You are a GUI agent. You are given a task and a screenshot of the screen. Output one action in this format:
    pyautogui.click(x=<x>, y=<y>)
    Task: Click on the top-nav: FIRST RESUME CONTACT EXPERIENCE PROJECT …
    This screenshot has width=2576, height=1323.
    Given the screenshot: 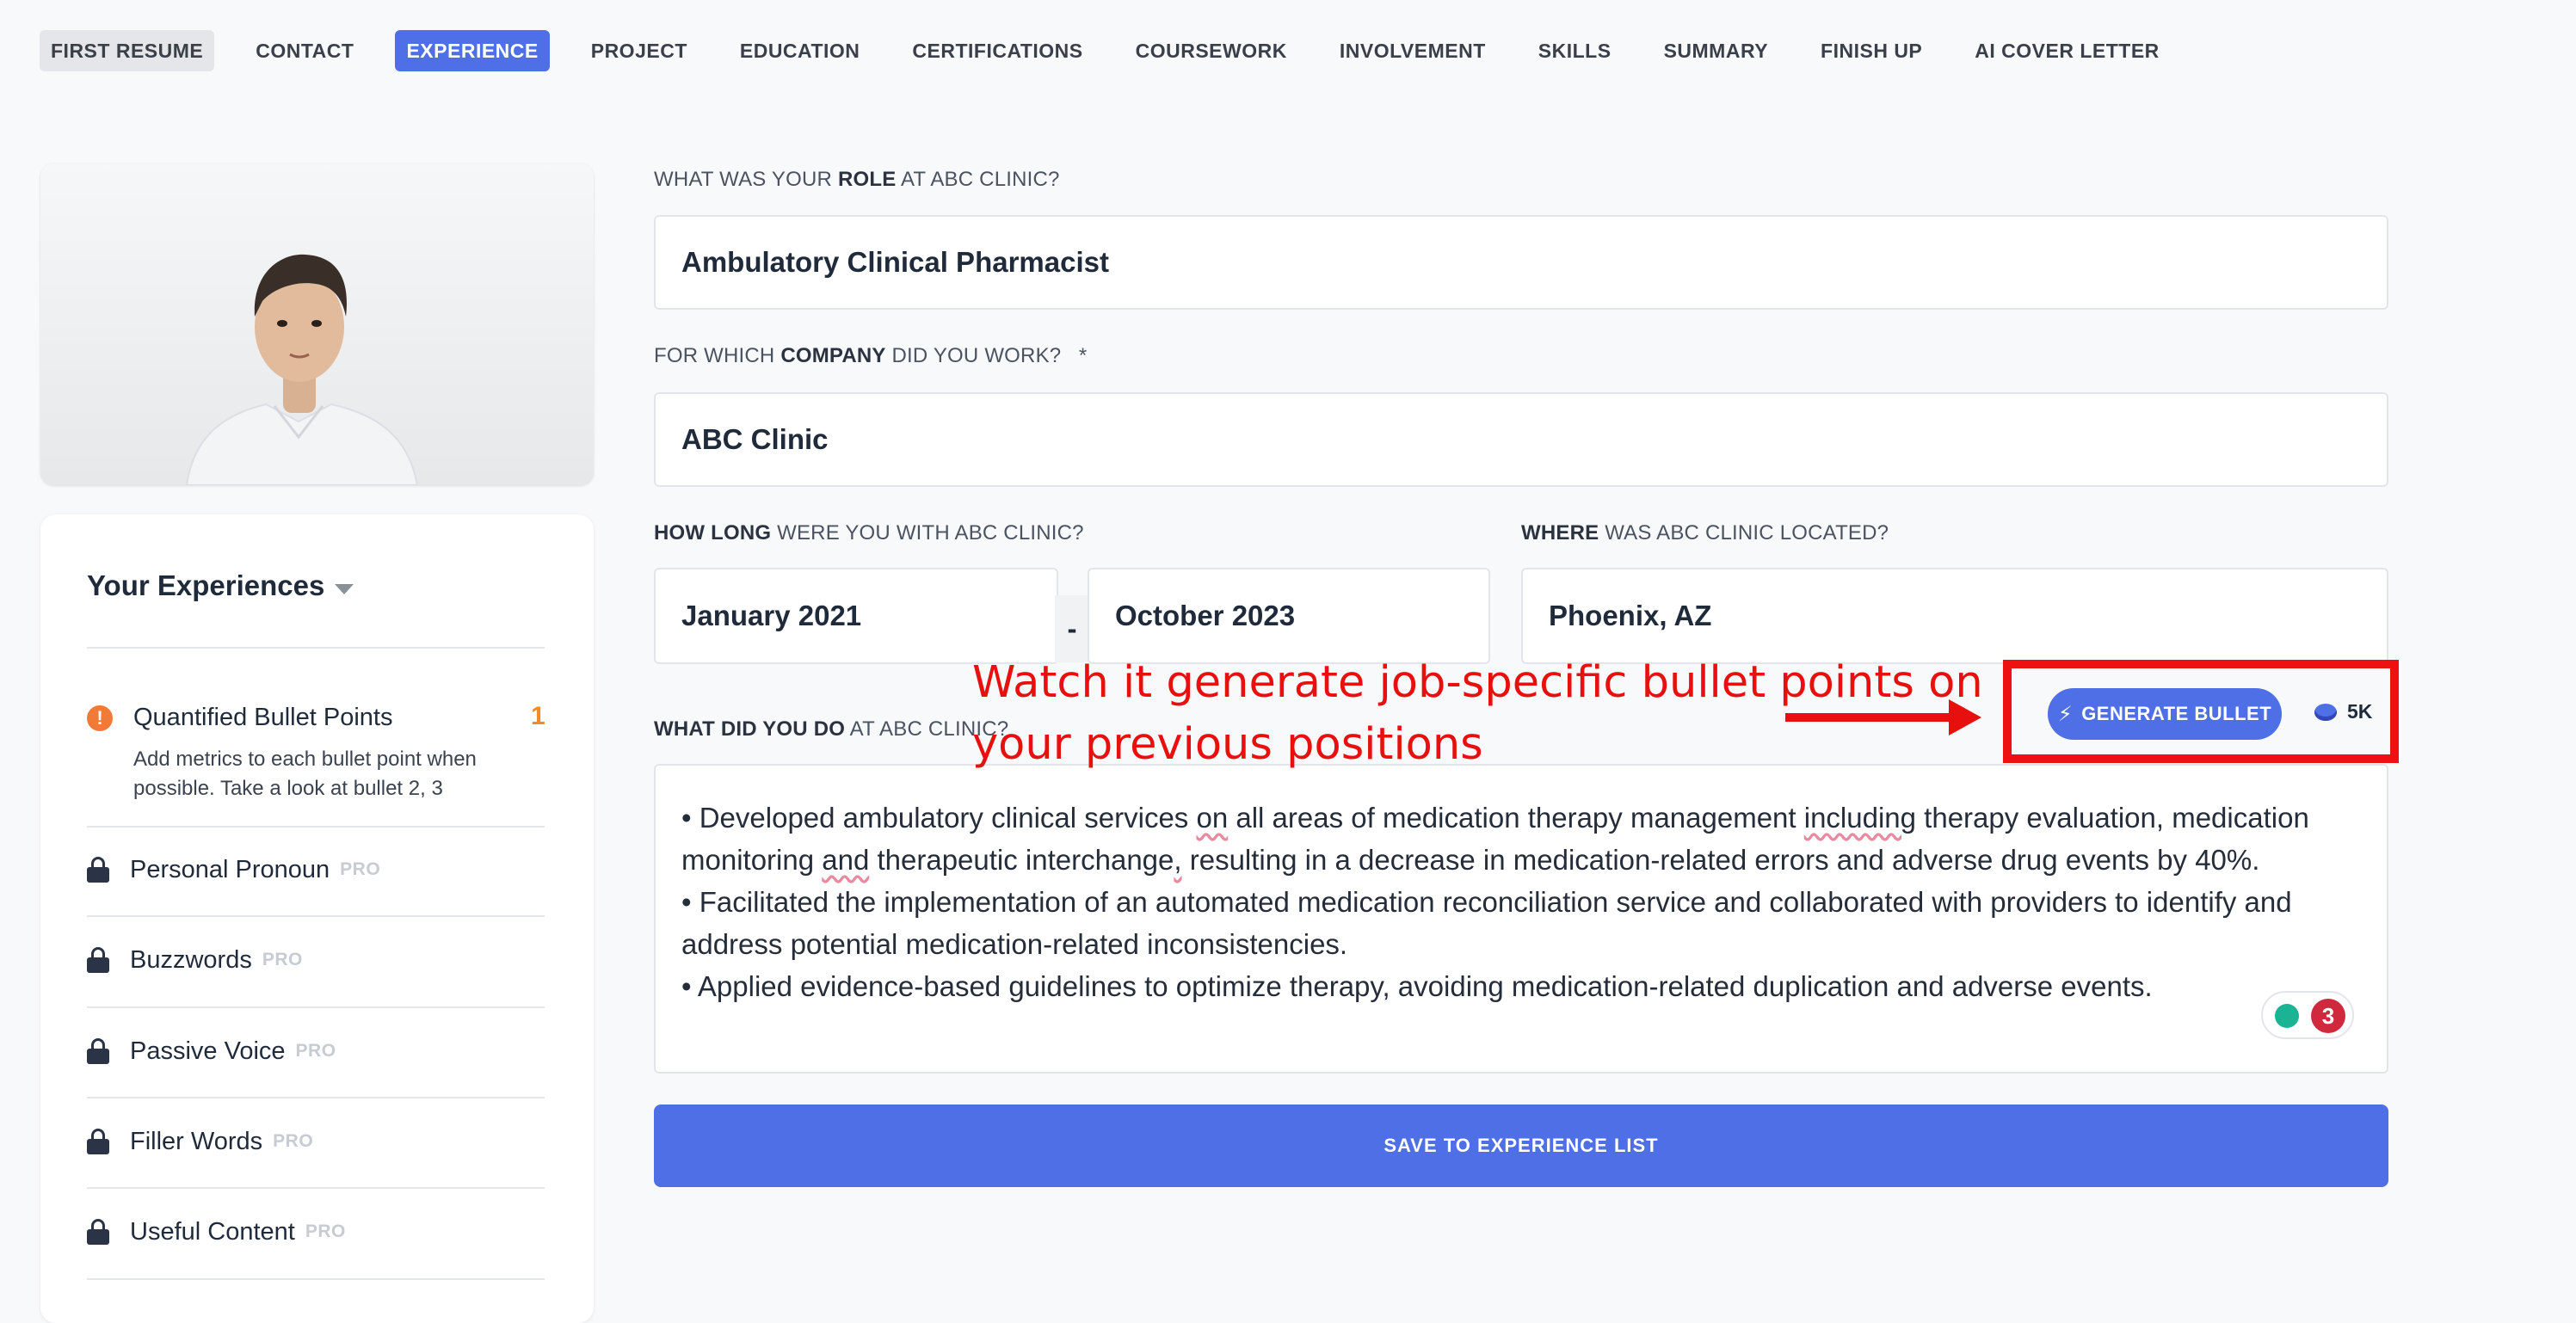 What is the action you would take?
    pyautogui.click(x=1120, y=50)
    